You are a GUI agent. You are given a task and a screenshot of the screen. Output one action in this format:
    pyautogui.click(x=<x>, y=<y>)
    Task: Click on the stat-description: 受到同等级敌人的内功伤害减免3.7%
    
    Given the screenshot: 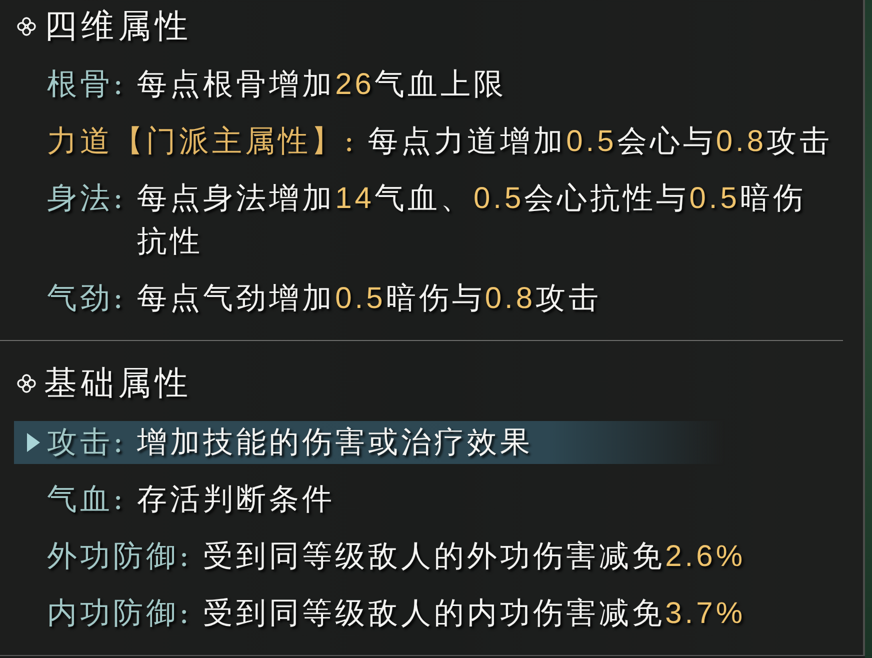 What is the action you would take?
    pyautogui.click(x=474, y=614)
    